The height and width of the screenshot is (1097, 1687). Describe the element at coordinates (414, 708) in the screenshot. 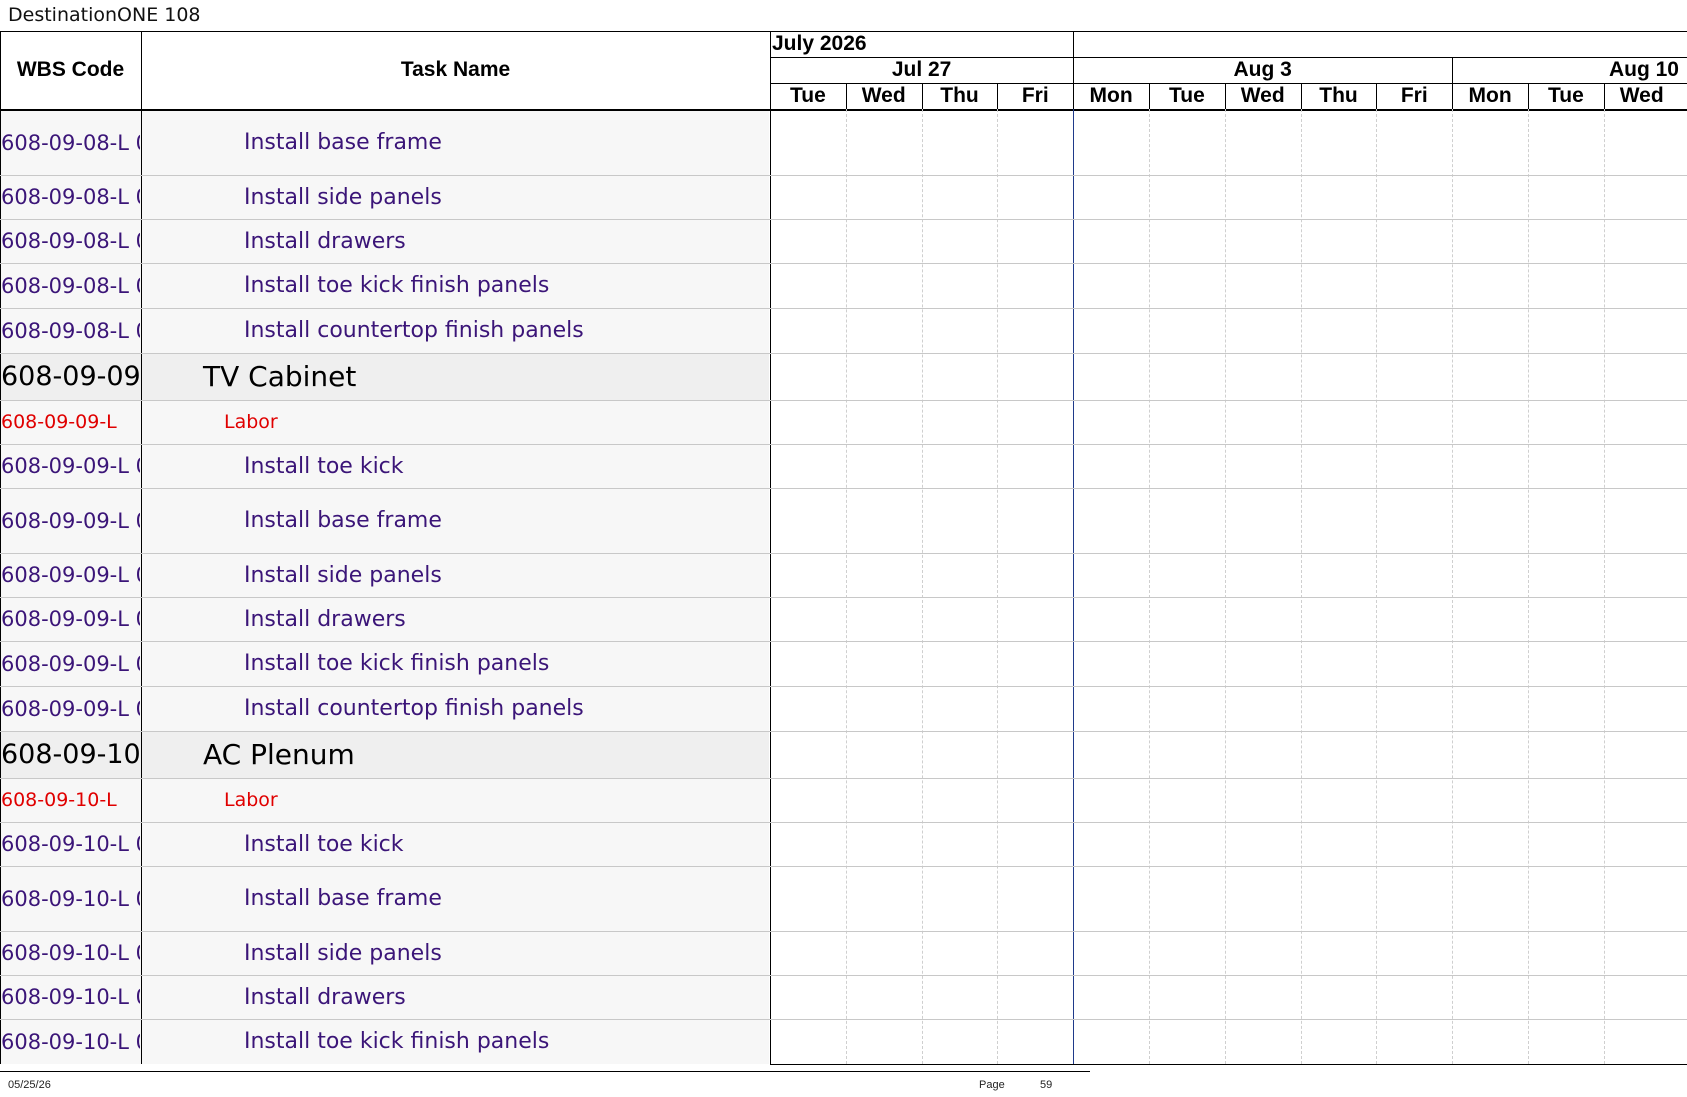

I see `task-name-cell: Install countertop finish panels` at that location.